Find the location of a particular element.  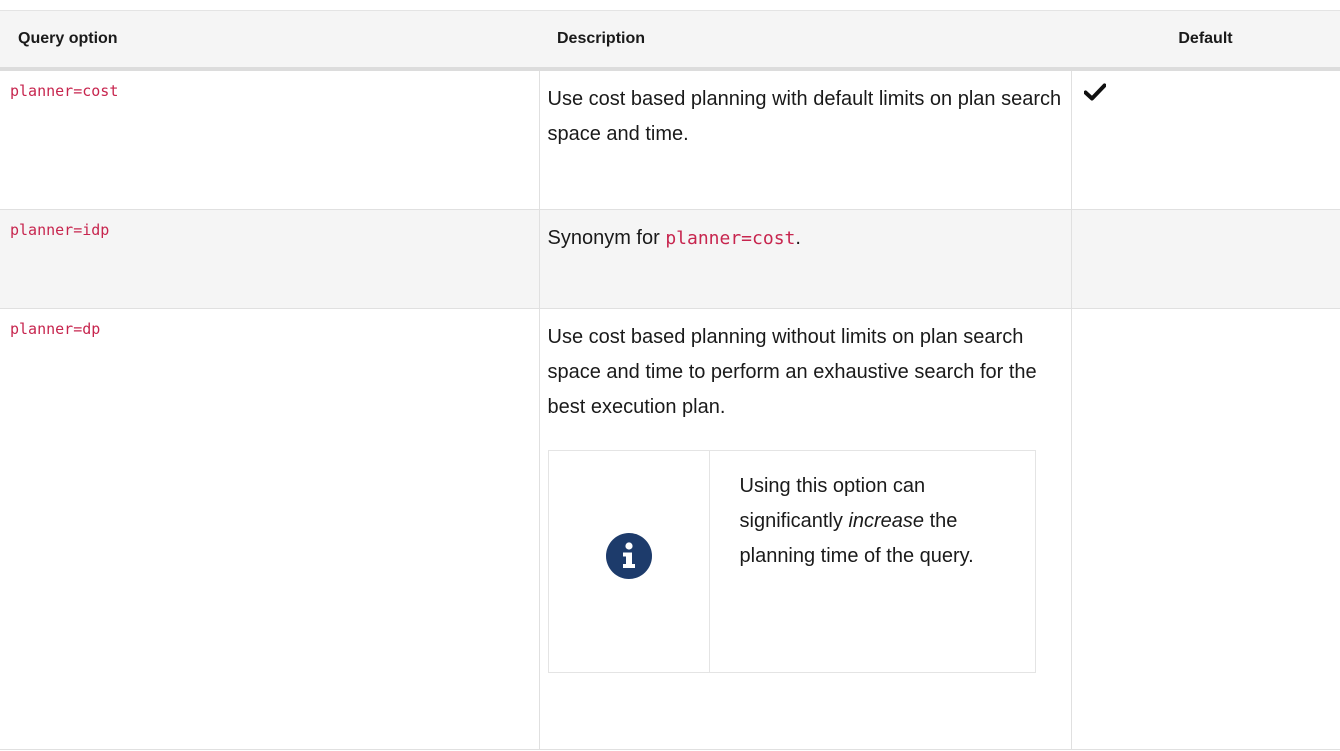

checkmark-icon is located at coordinates (1211, 92).